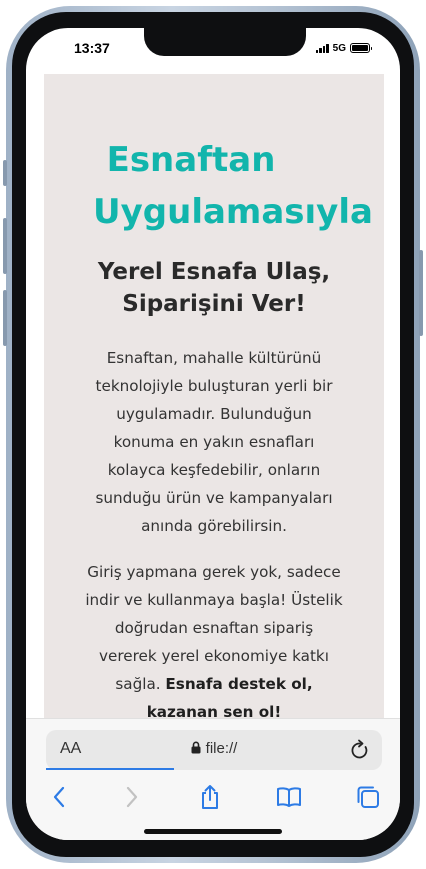  Describe the element at coordinates (5, 246) in the screenshot. I see `volume-up-button` at that location.